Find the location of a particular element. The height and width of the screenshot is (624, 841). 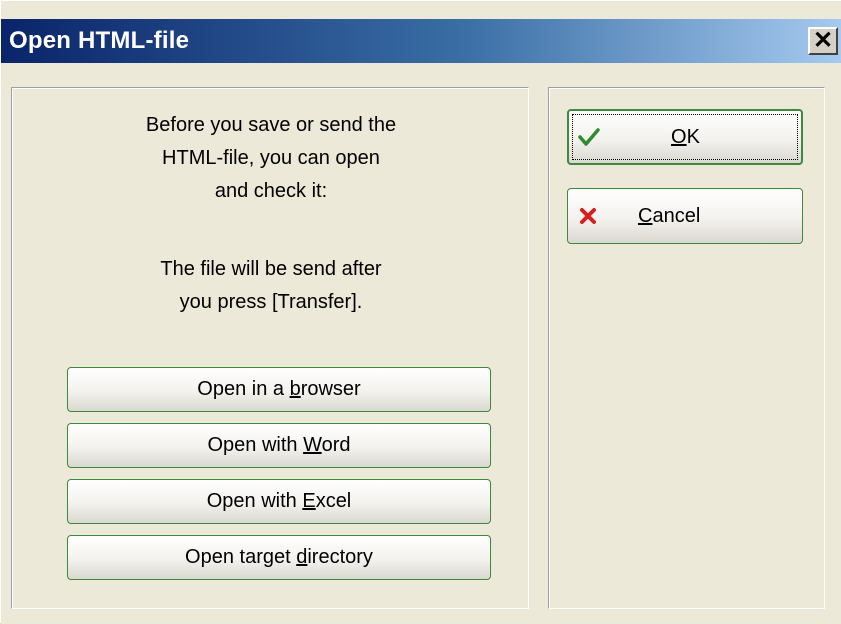

open-target-directory-button: Open target directory is located at coordinates (279, 557).